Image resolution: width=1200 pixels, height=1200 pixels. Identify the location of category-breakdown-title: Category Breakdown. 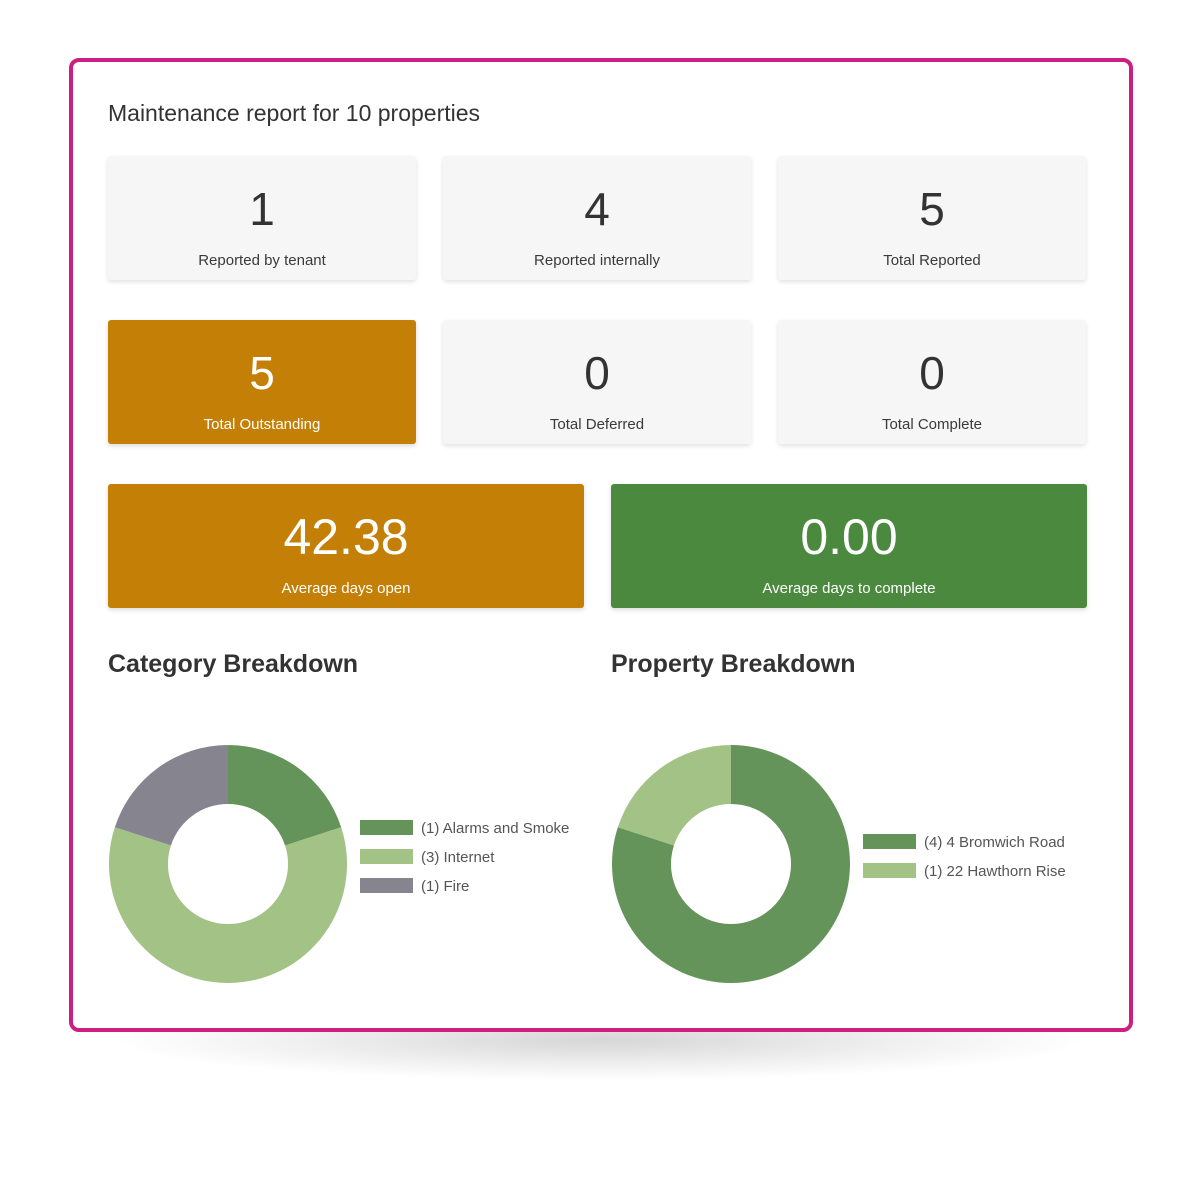
(233, 664).